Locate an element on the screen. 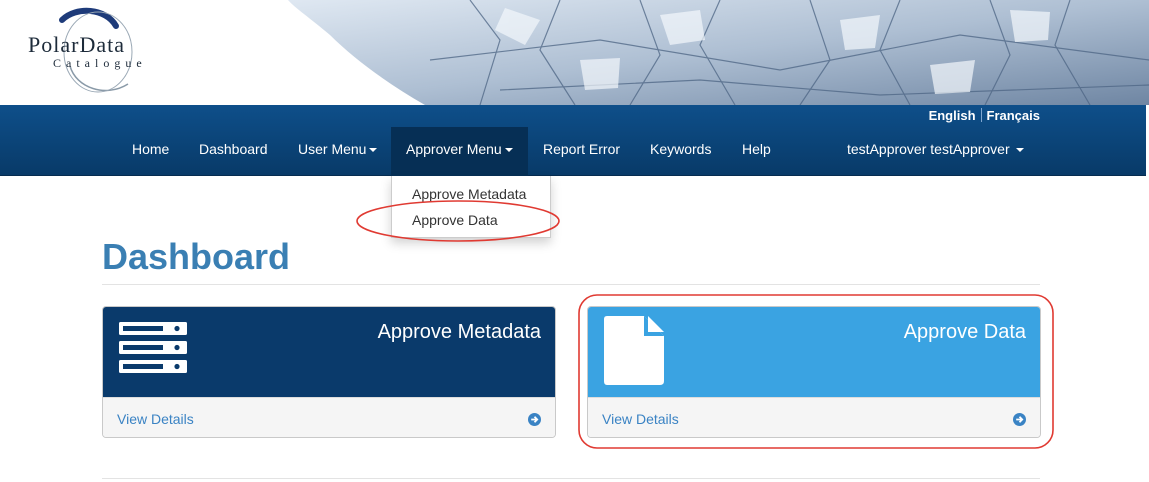 This screenshot has width=1149, height=482. nav-report-error: Report Error is located at coordinates (581, 151).